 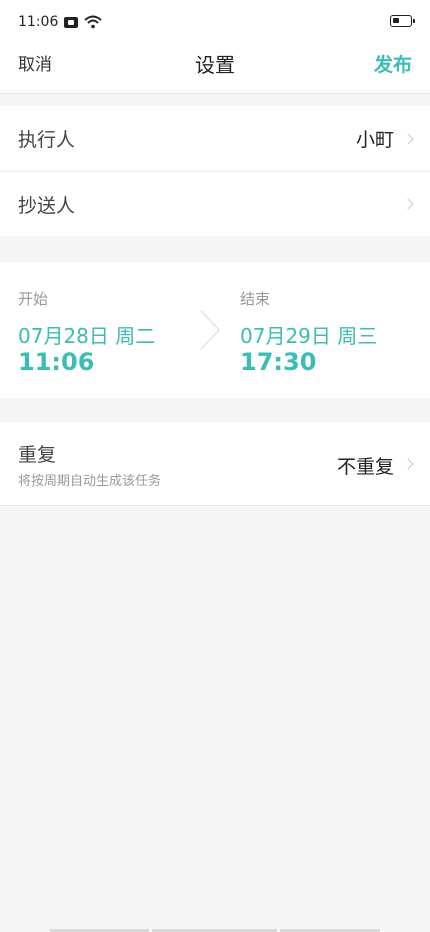 What do you see at coordinates (309, 336) in the screenshot?
I see `end-date: 07月29日 周三` at bounding box center [309, 336].